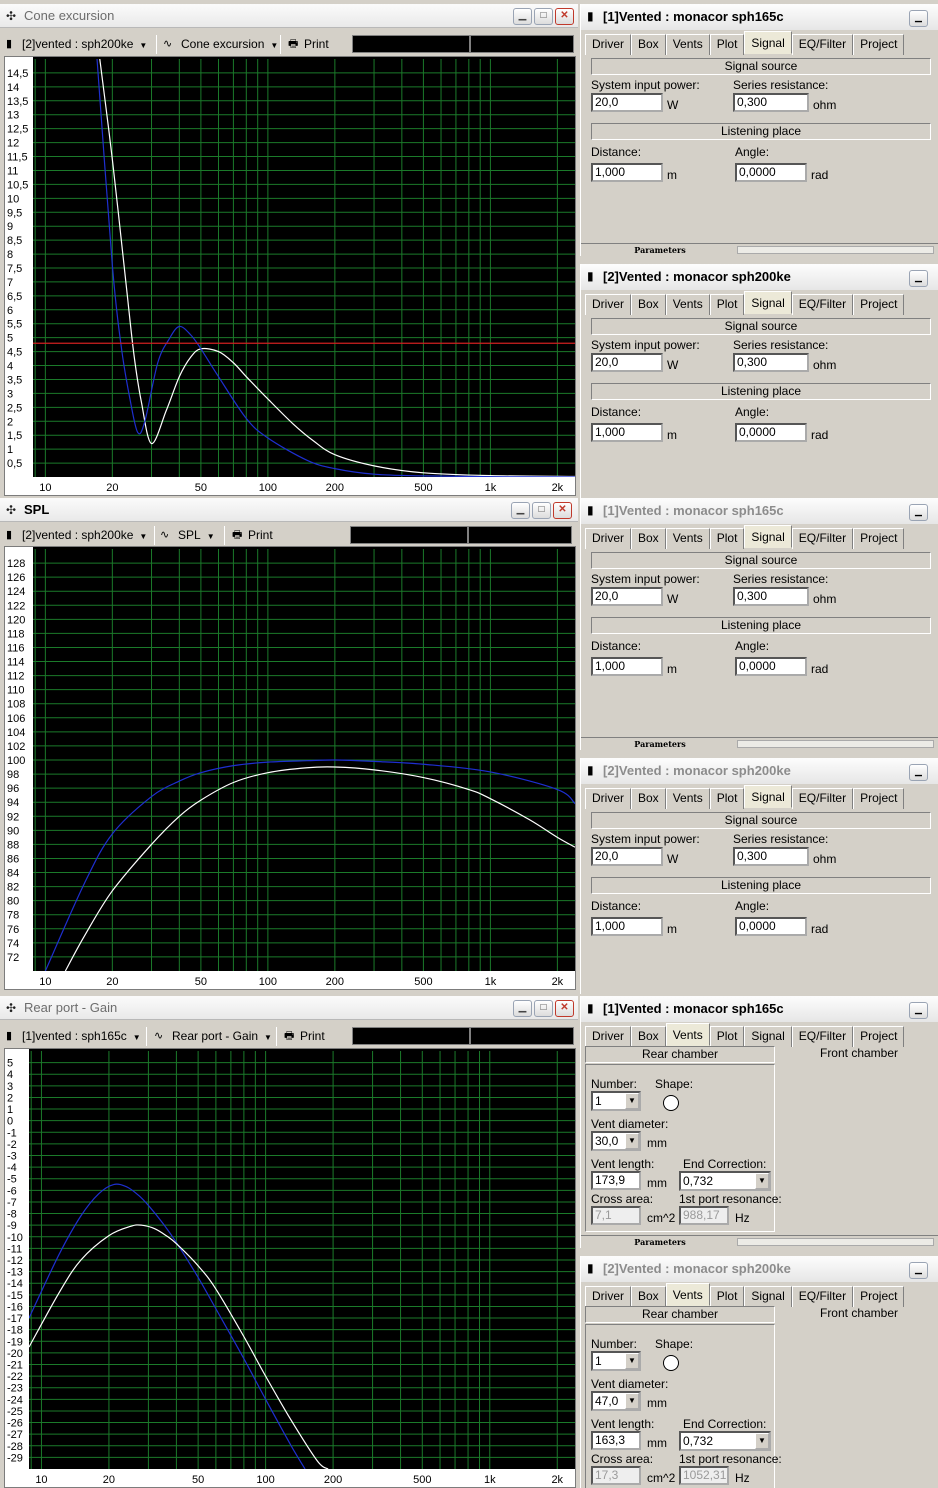  What do you see at coordinates (759, 1269) in the screenshot?
I see `panel-titlebar: ▮ [2]Vented : monacor sph200ke ▁` at bounding box center [759, 1269].